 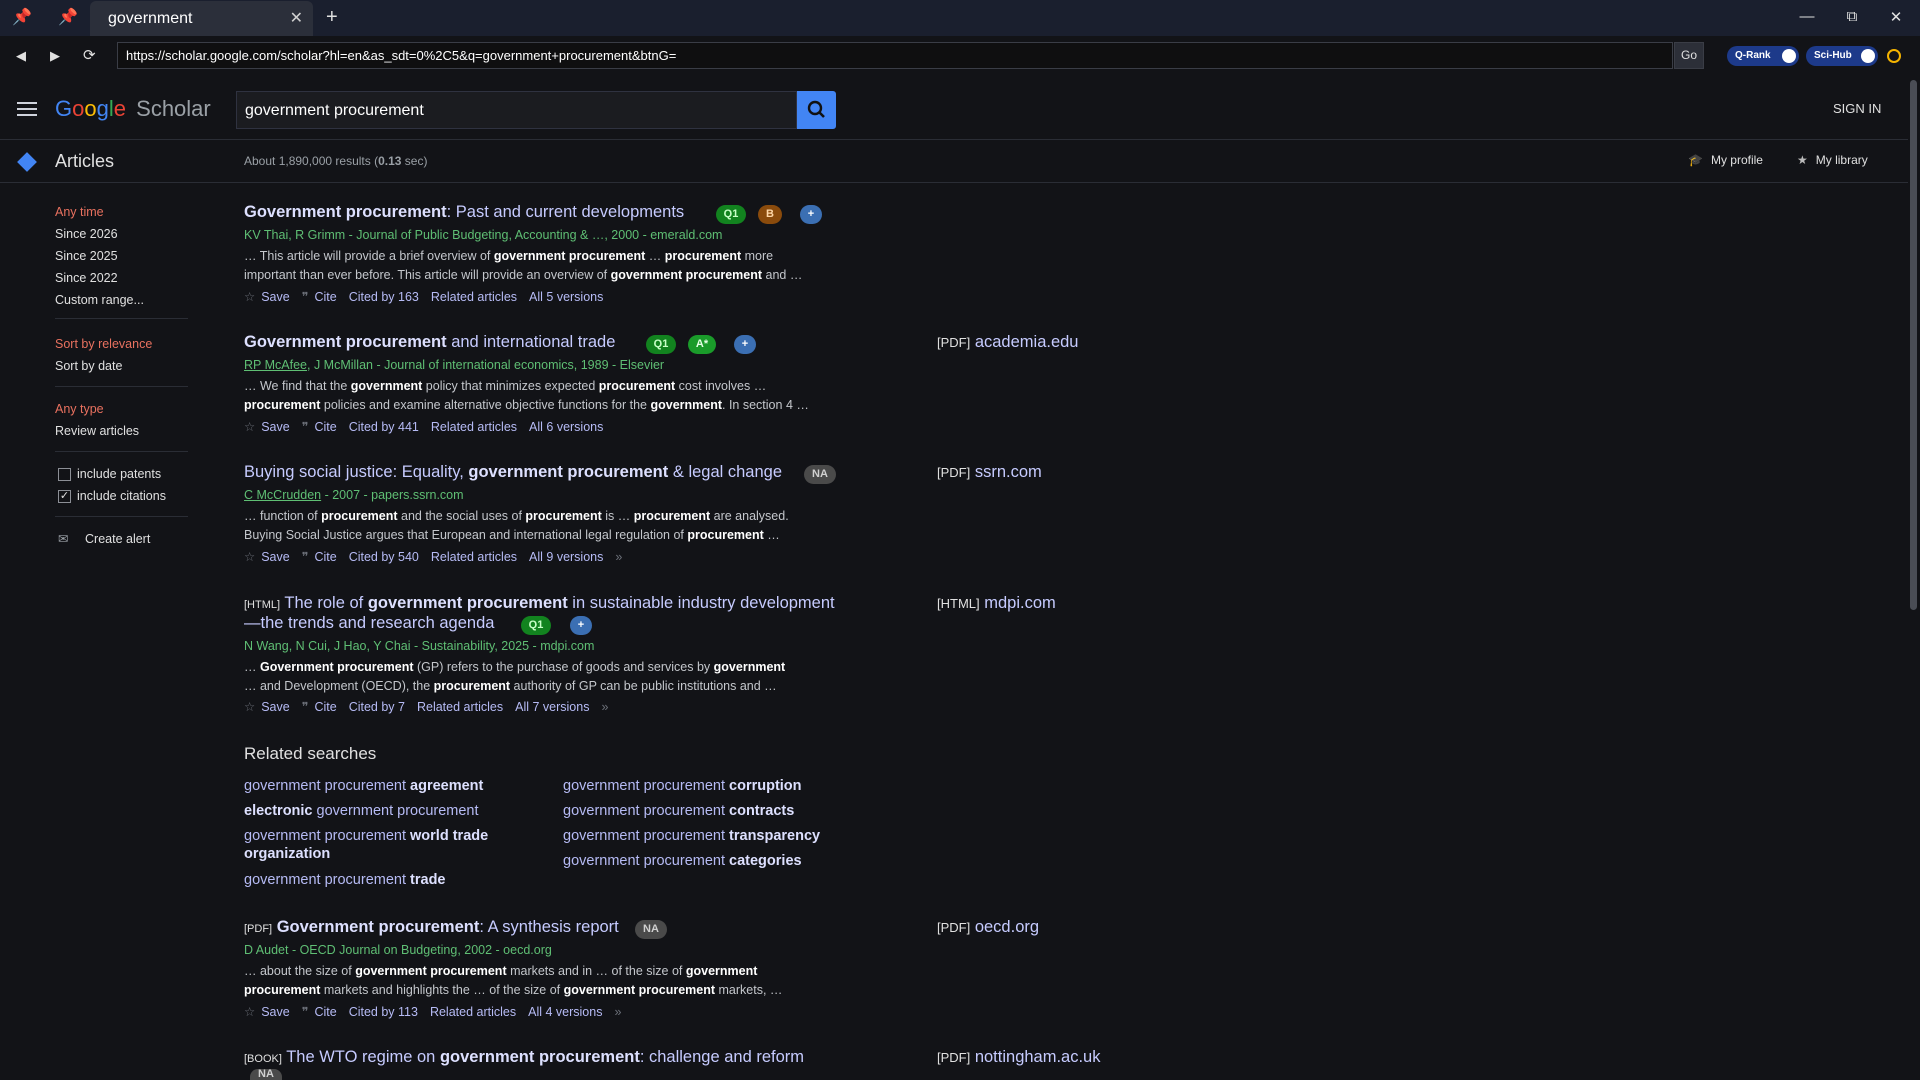 I want to click on forward-icon: ▶, so click(x=55, y=56).